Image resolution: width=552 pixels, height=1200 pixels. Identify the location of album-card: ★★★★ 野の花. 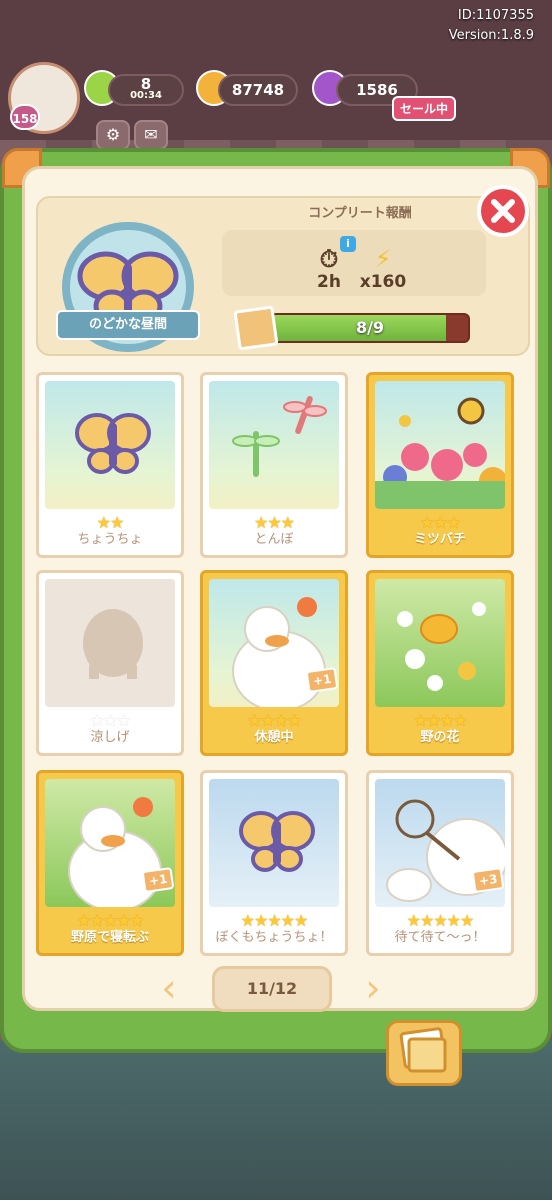
(440, 663).